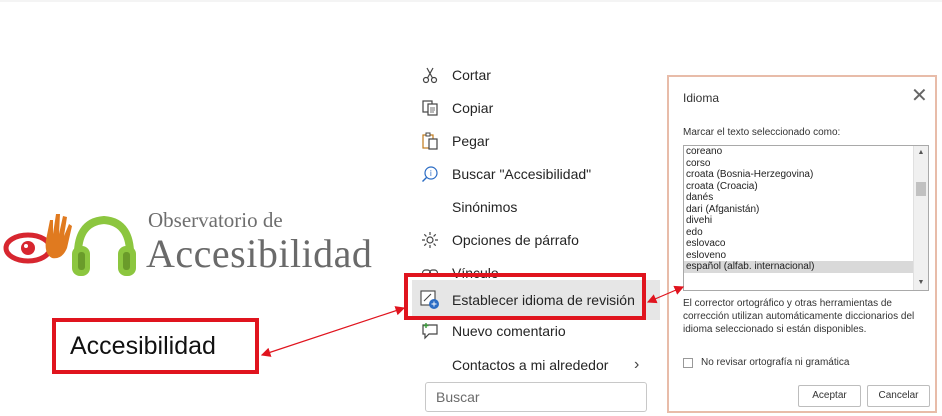 The image size is (942, 416). I want to click on menu-label: Sinónimos, so click(485, 206).